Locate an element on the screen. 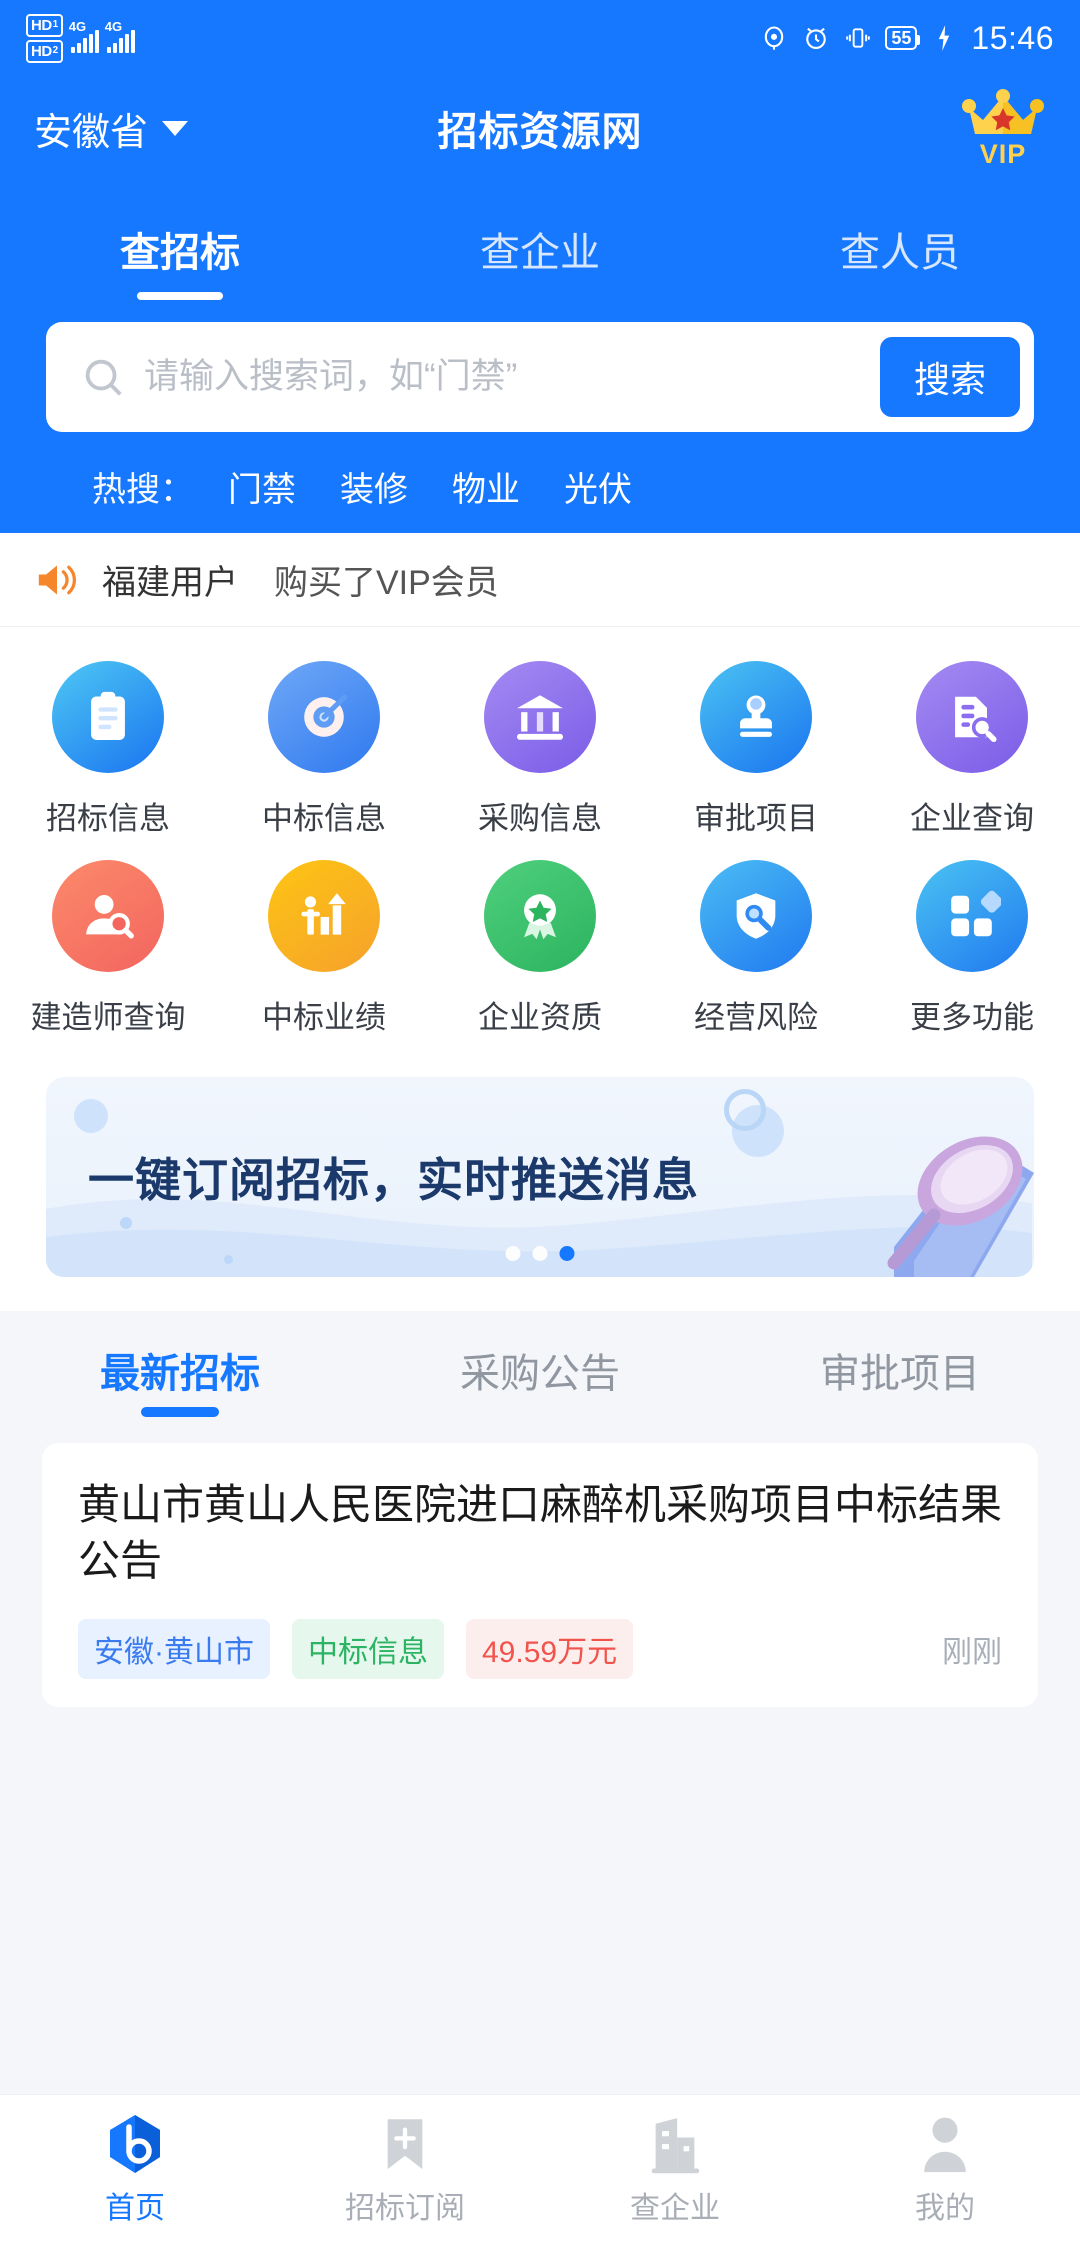  hot-search-item: 光伏 is located at coordinates (598, 486).